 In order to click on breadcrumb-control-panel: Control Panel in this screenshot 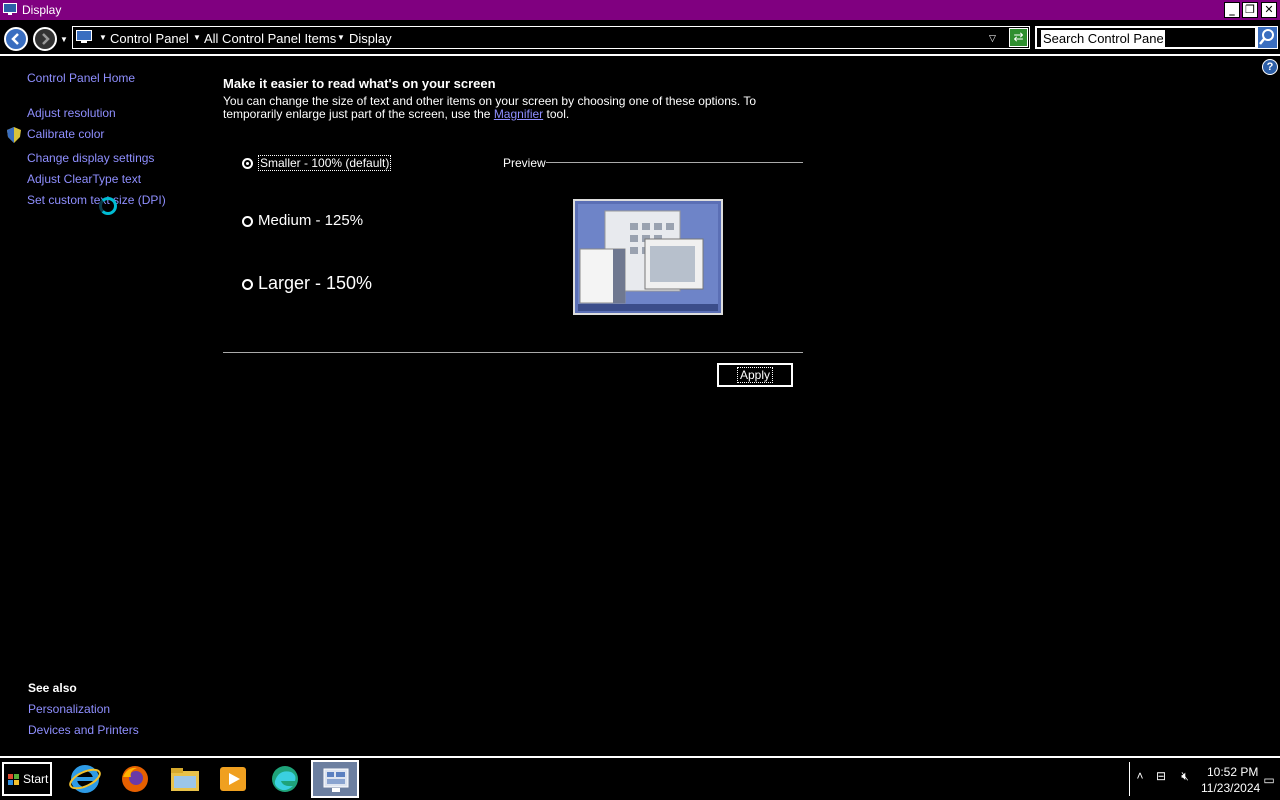, I will do `click(149, 38)`.